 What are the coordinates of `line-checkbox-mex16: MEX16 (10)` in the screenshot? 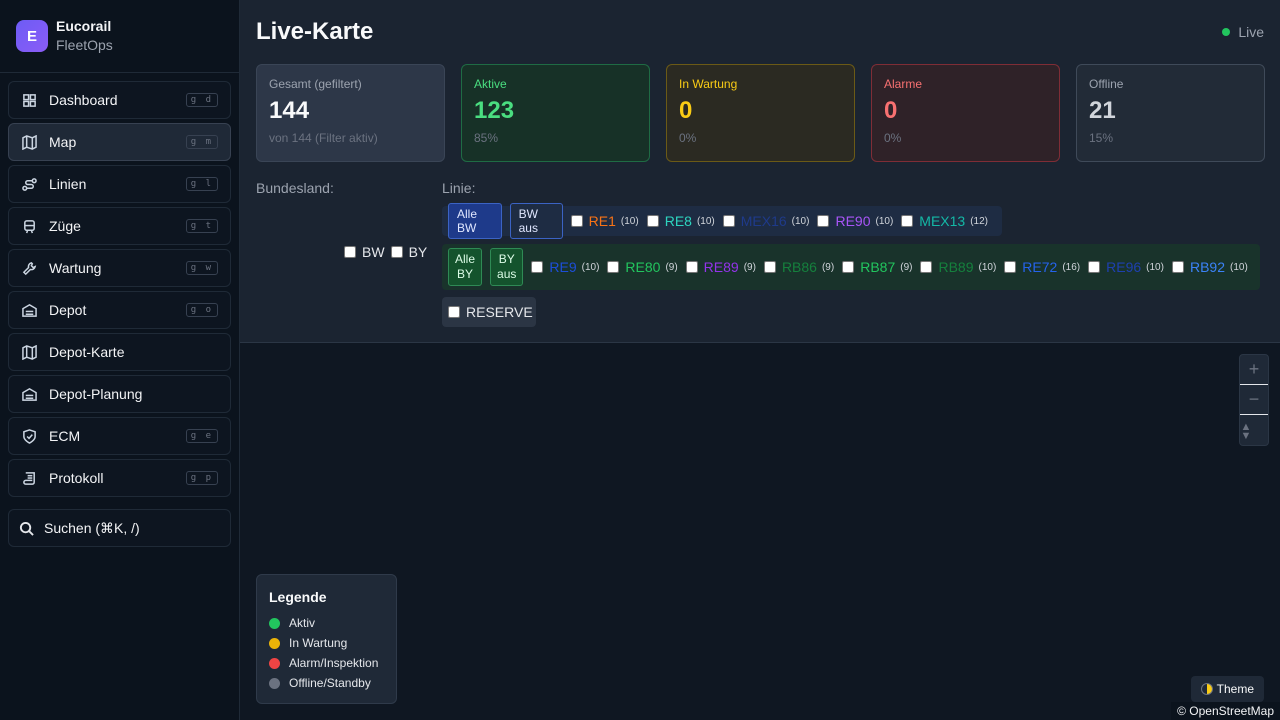 It's located at (765, 221).